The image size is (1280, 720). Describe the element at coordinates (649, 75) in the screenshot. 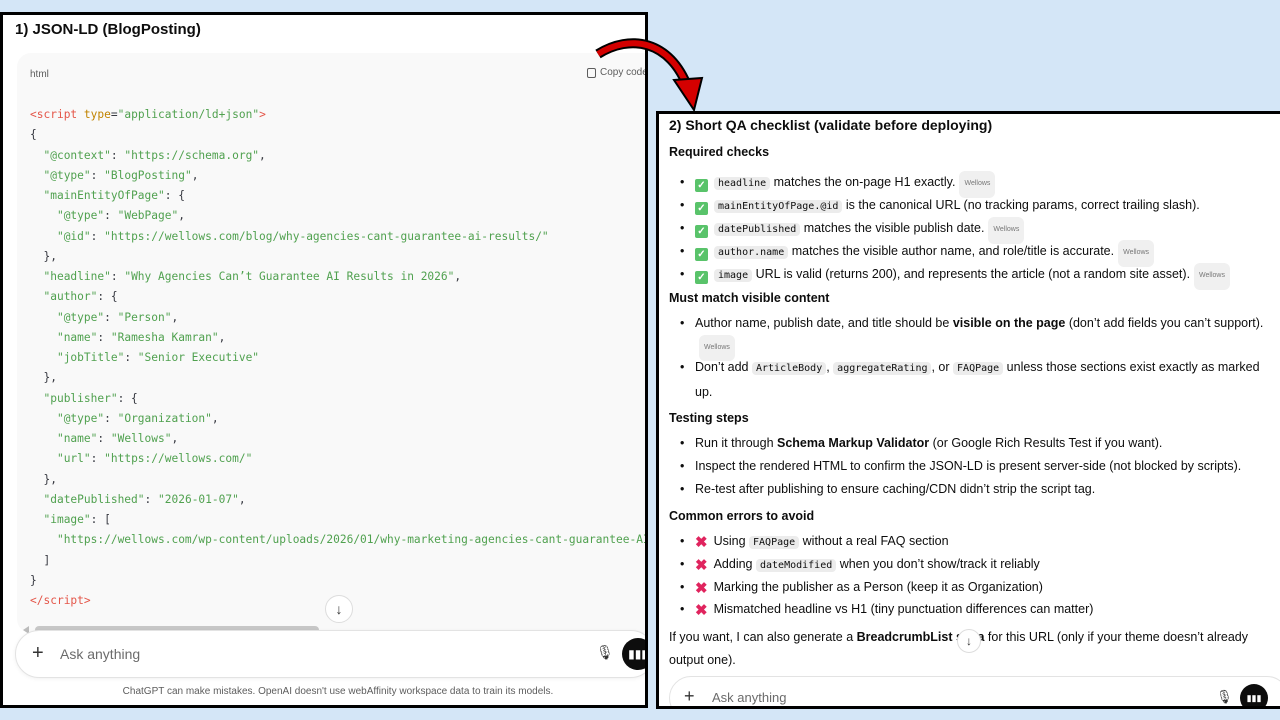

I see `curved-arrow-icon` at that location.